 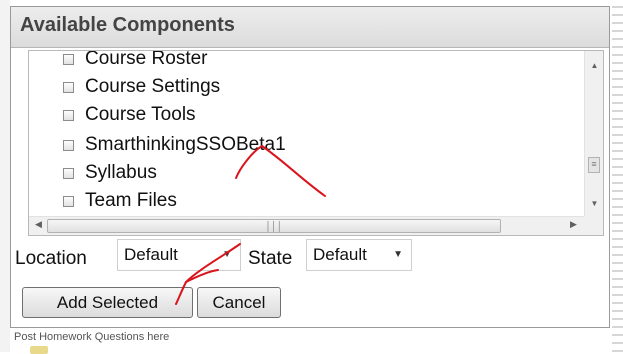 What do you see at coordinates (310, 27) in the screenshot?
I see `dialog-title-bar: Available Components` at bounding box center [310, 27].